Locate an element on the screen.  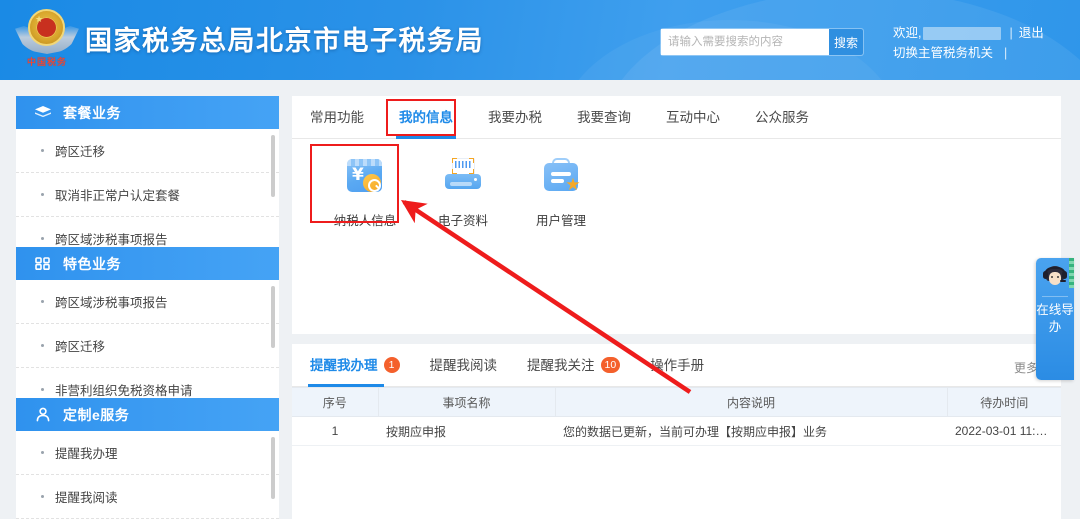
layers-icon is located at coordinates (43, 112).